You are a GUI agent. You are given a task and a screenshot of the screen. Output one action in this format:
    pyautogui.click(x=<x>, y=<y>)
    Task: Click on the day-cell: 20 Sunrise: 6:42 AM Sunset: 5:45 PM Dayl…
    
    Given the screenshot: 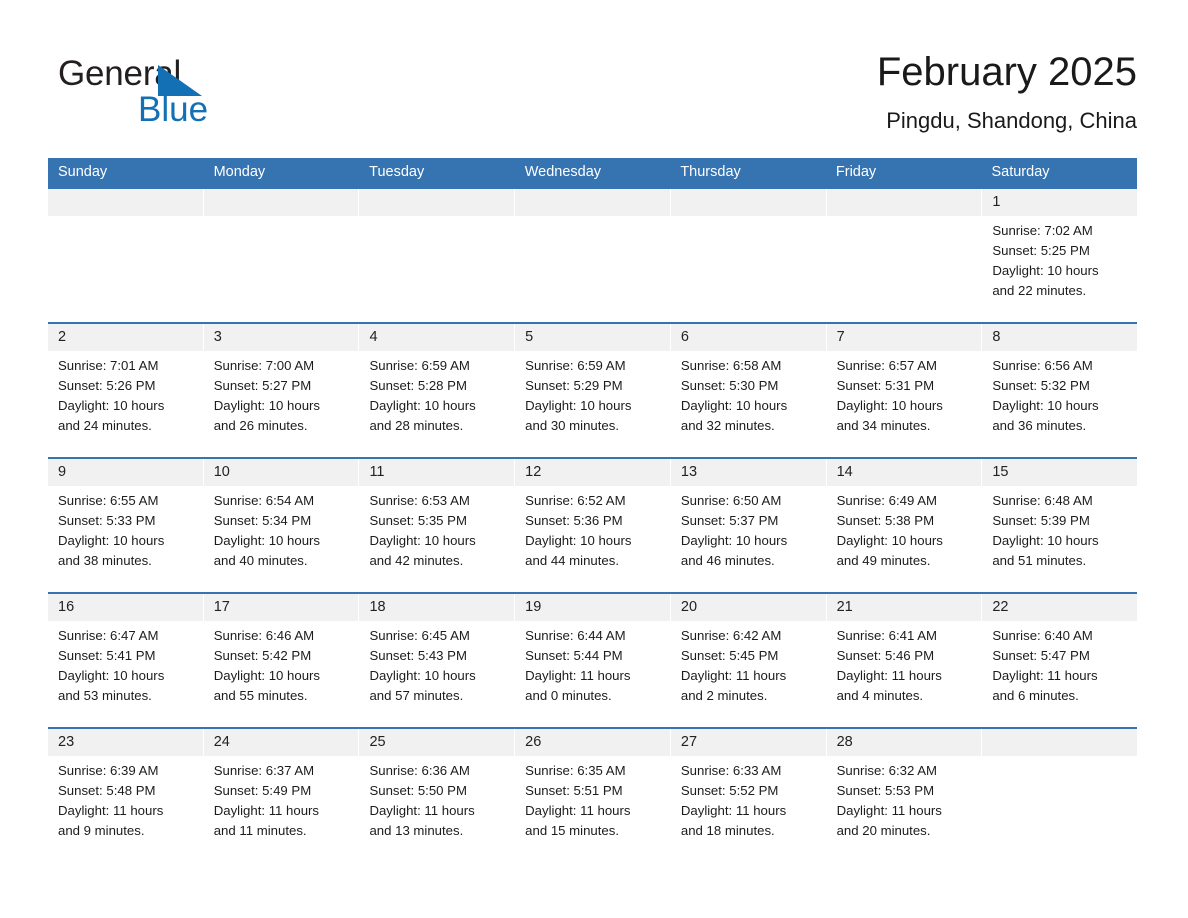 What is the action you would take?
    pyautogui.click(x=748, y=660)
    